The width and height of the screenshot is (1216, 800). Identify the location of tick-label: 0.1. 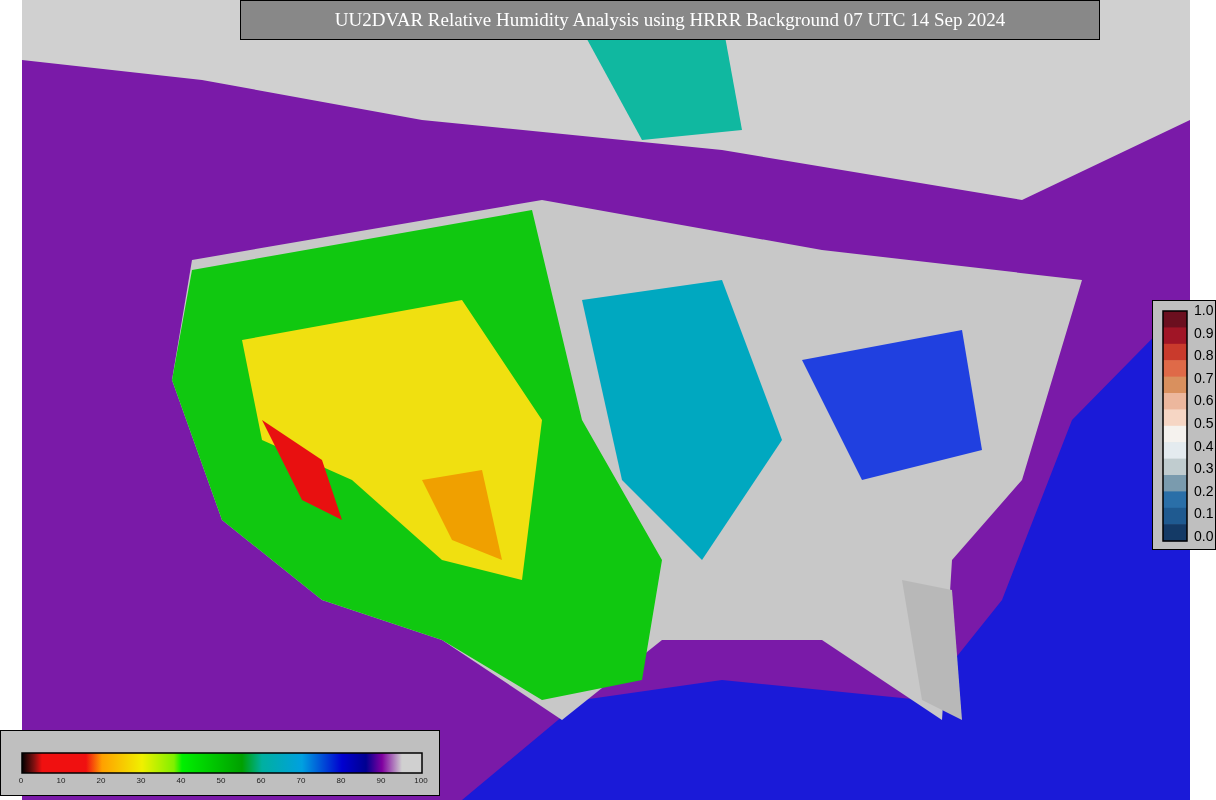
(1204, 513).